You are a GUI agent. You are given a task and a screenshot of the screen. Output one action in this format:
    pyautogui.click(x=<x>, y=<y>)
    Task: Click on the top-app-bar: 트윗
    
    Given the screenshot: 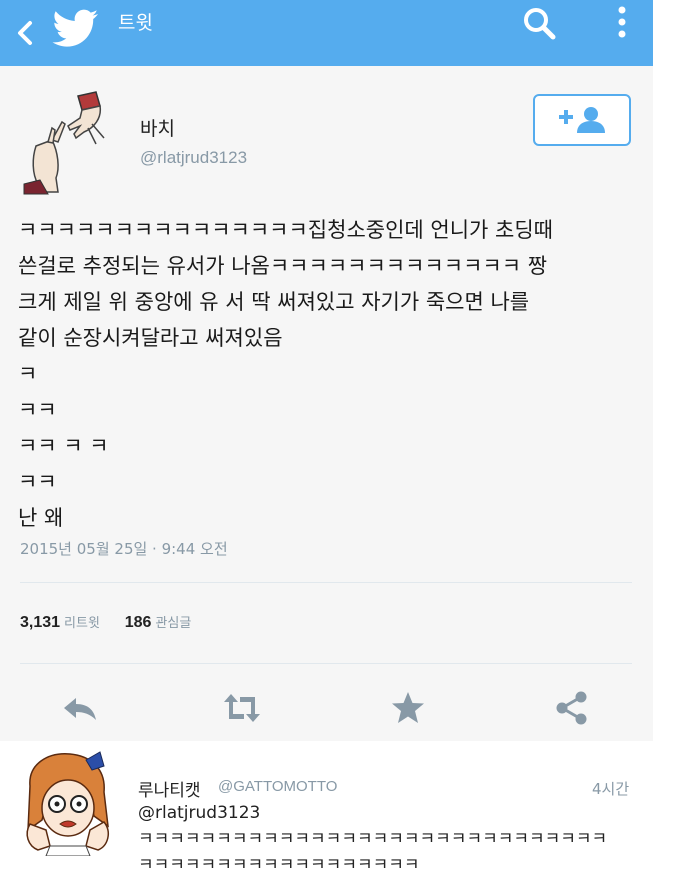 What is the action you would take?
    pyautogui.click(x=326, y=33)
    